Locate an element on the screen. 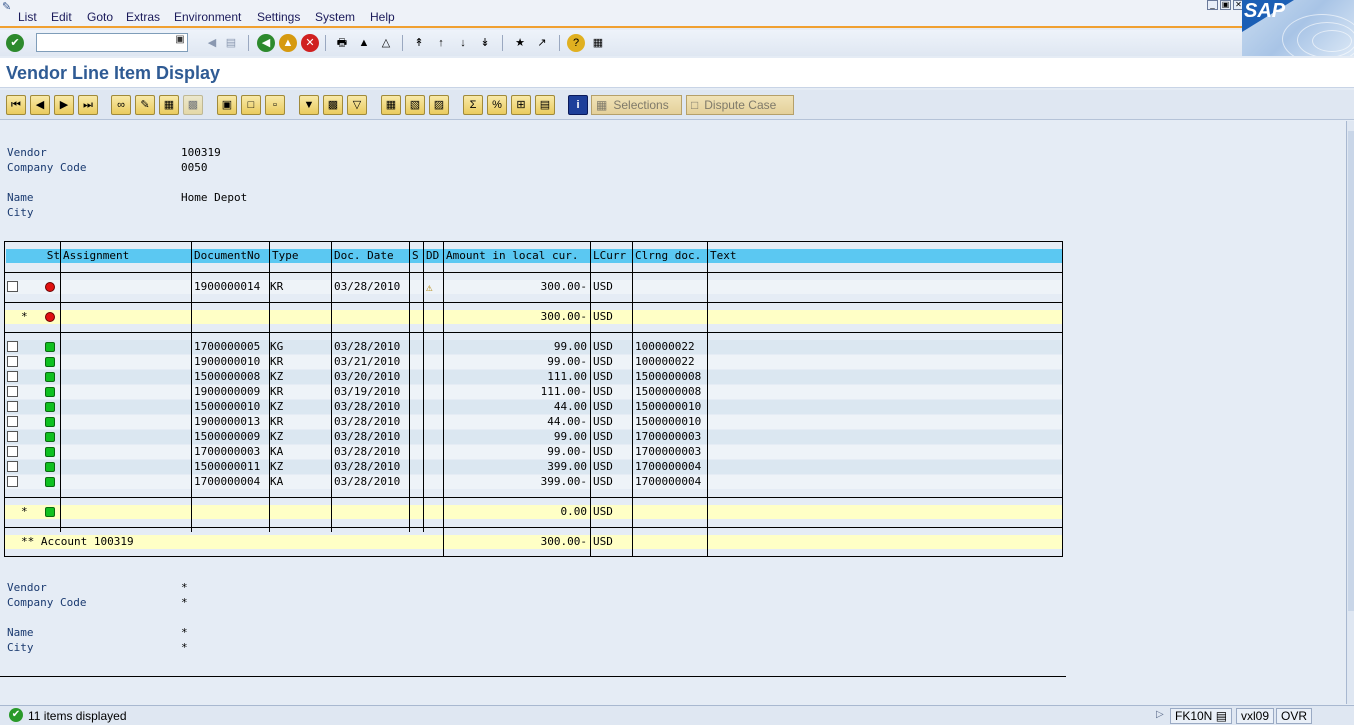 This screenshot has width=1354, height=725. set-filter-icon: ▽ is located at coordinates (357, 105).